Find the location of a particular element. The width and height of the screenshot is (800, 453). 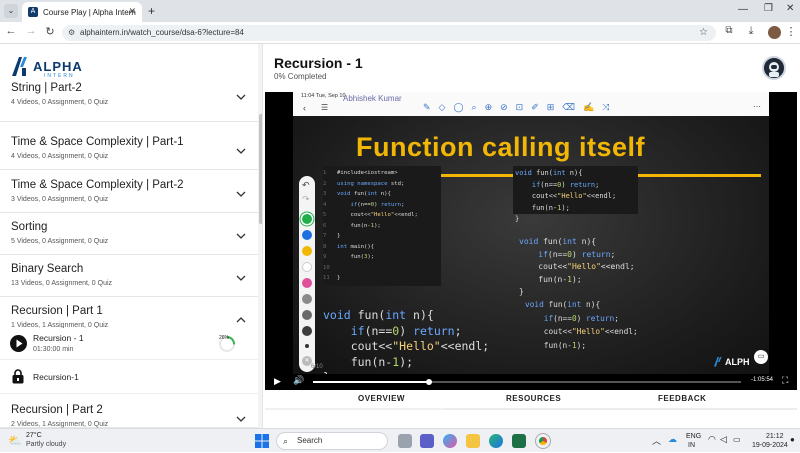

taskbar-search: ⌕ Search is located at coordinates (332, 441).